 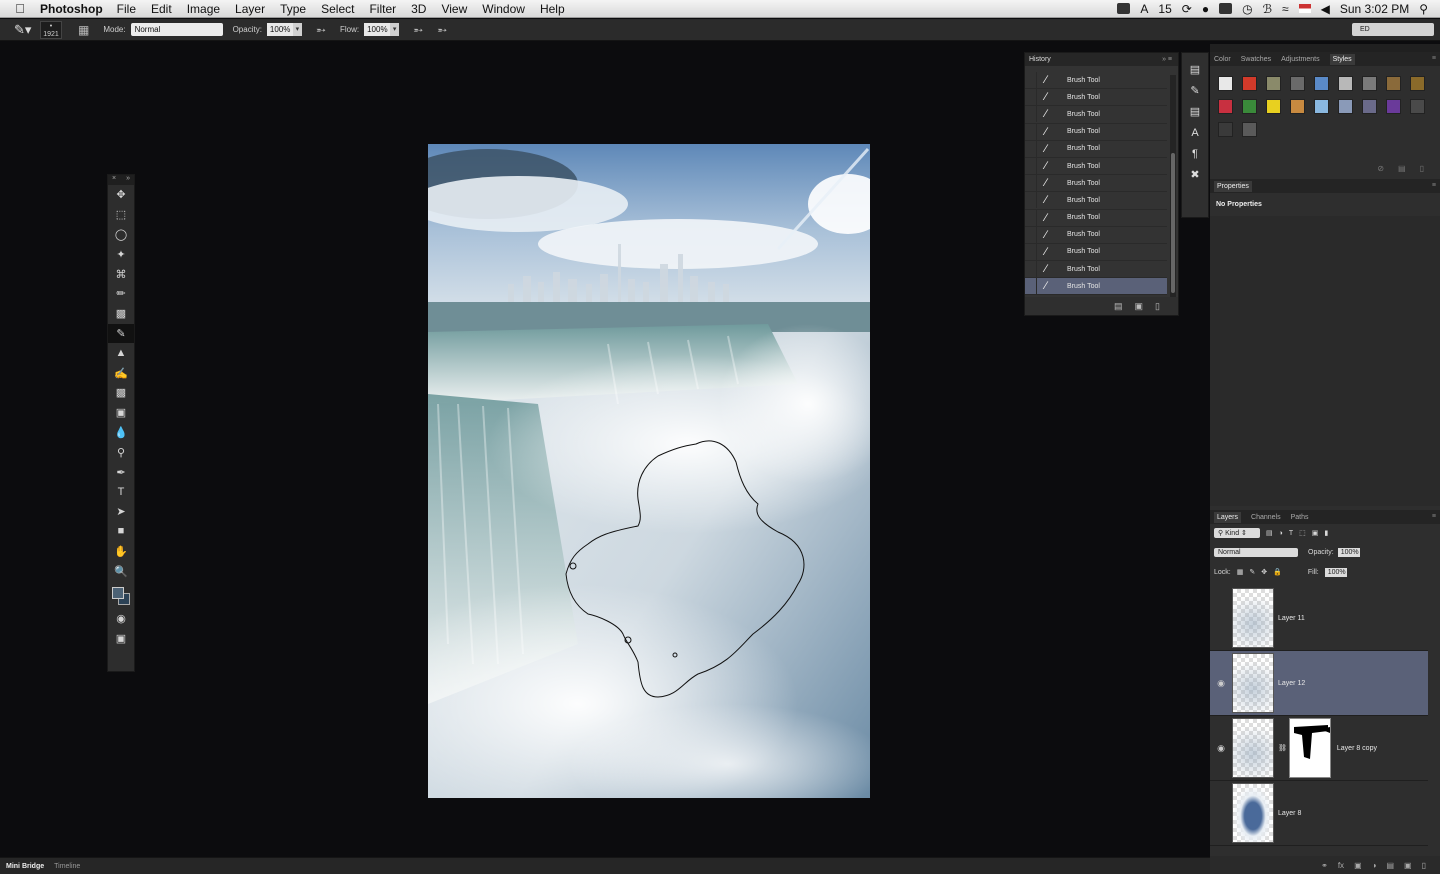 What do you see at coordinates (1315, 533) in the screenshot?
I see `smart-filter-icon: ▣` at bounding box center [1315, 533].